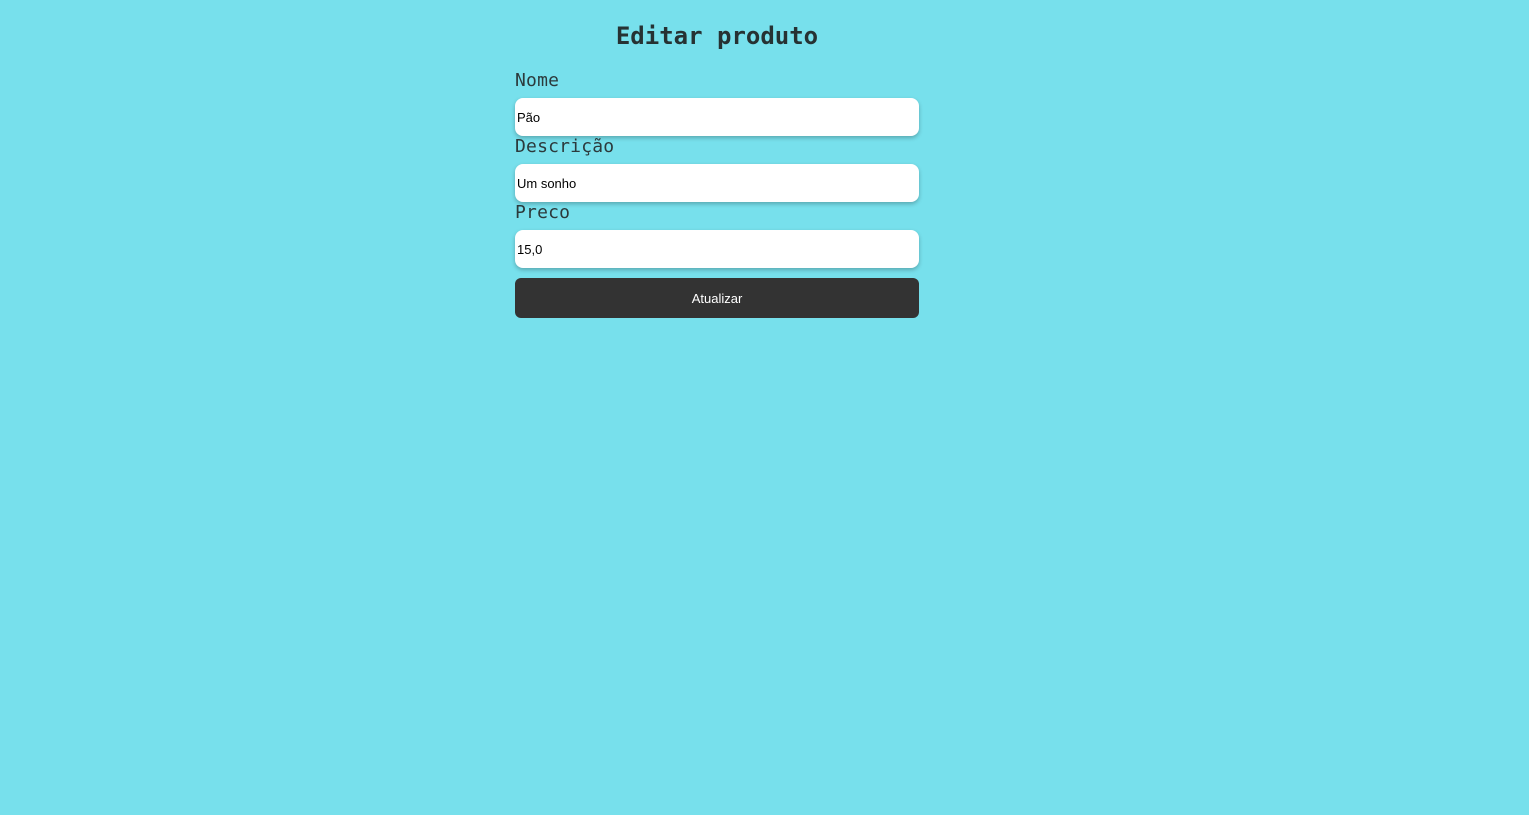 The width and height of the screenshot is (1529, 815). Describe the element at coordinates (565, 146) in the screenshot. I see `description-label: Descrição` at that location.